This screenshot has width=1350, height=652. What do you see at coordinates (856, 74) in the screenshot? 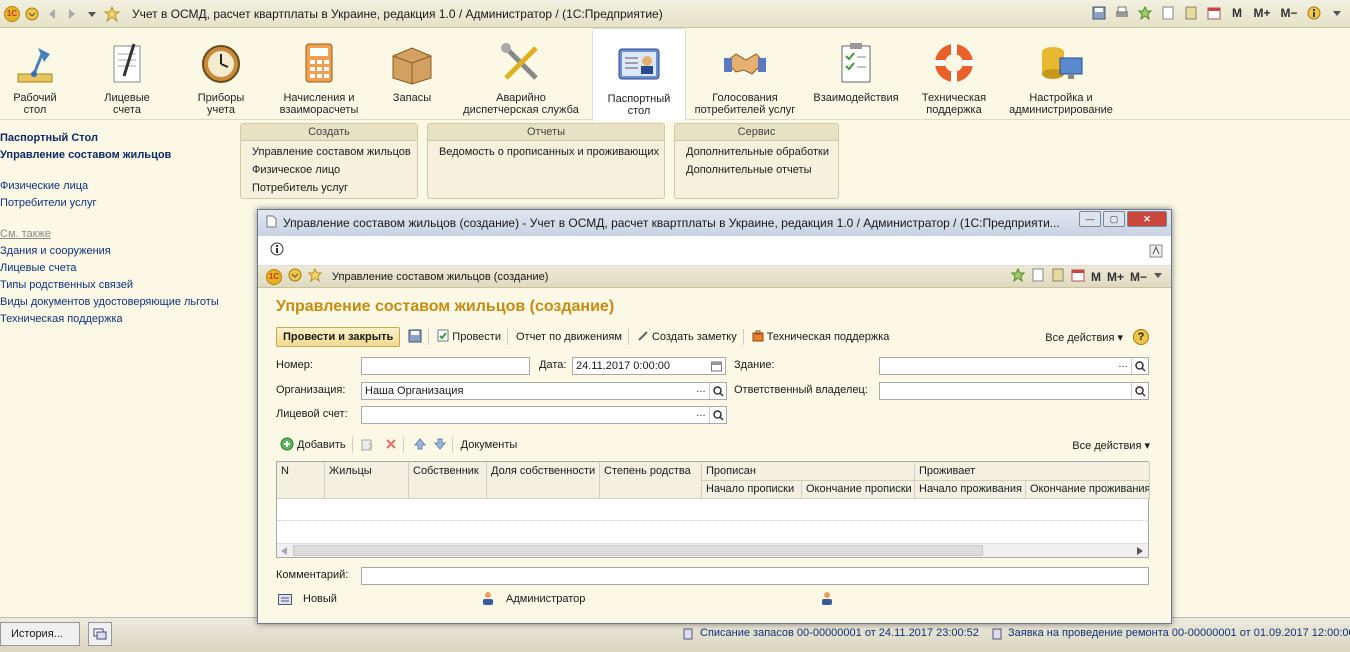
I see `section-interactions: Взаимодействия` at bounding box center [856, 74].